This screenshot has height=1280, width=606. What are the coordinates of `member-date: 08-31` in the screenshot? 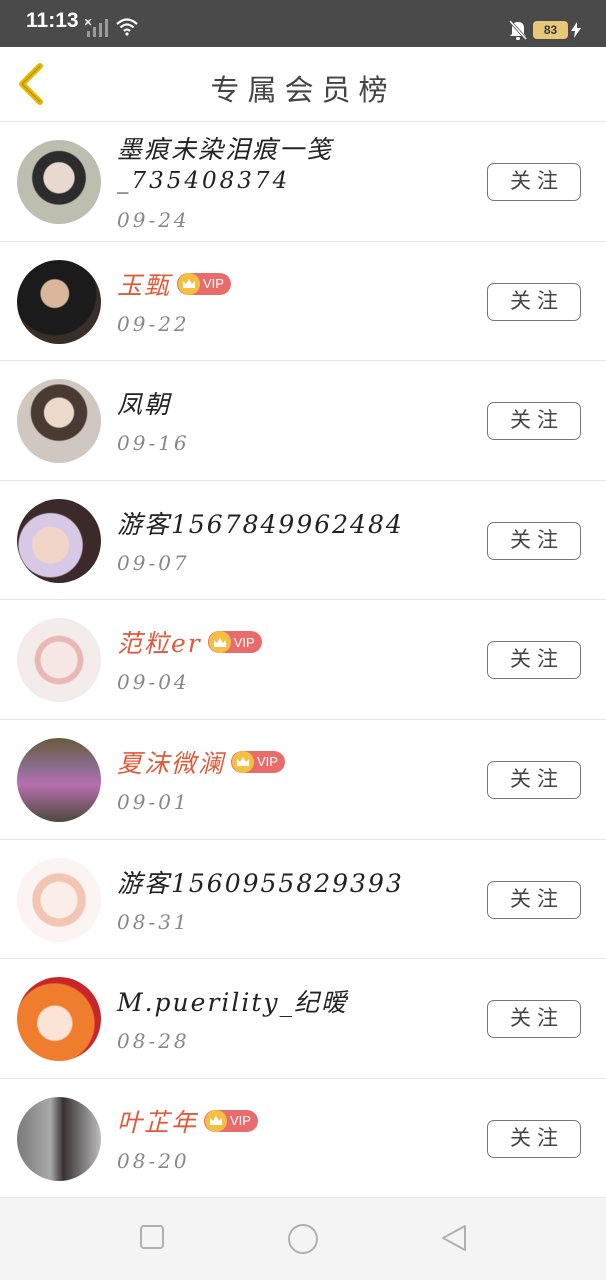 It's located at (153, 921).